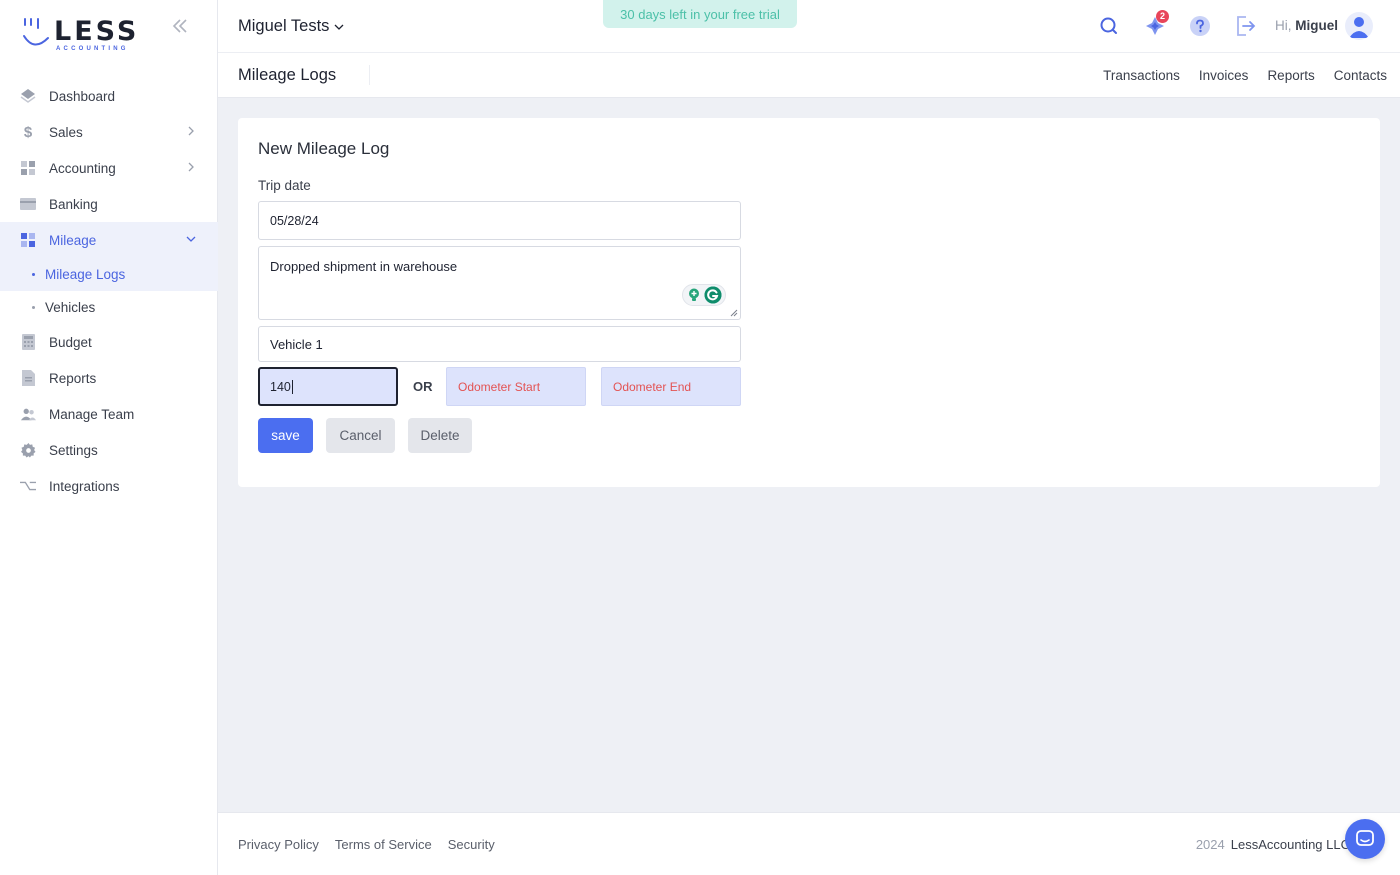 The width and height of the screenshot is (1400, 875). Describe the element at coordinates (109, 274) in the screenshot. I see `sidebar-subitem-mileage-logs: Mileage Logs` at that location.